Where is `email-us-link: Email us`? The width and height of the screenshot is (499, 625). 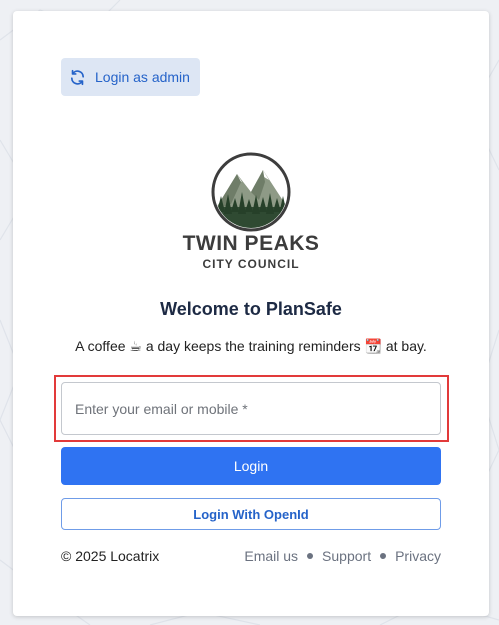 email-us-link: Email us is located at coordinates (271, 556).